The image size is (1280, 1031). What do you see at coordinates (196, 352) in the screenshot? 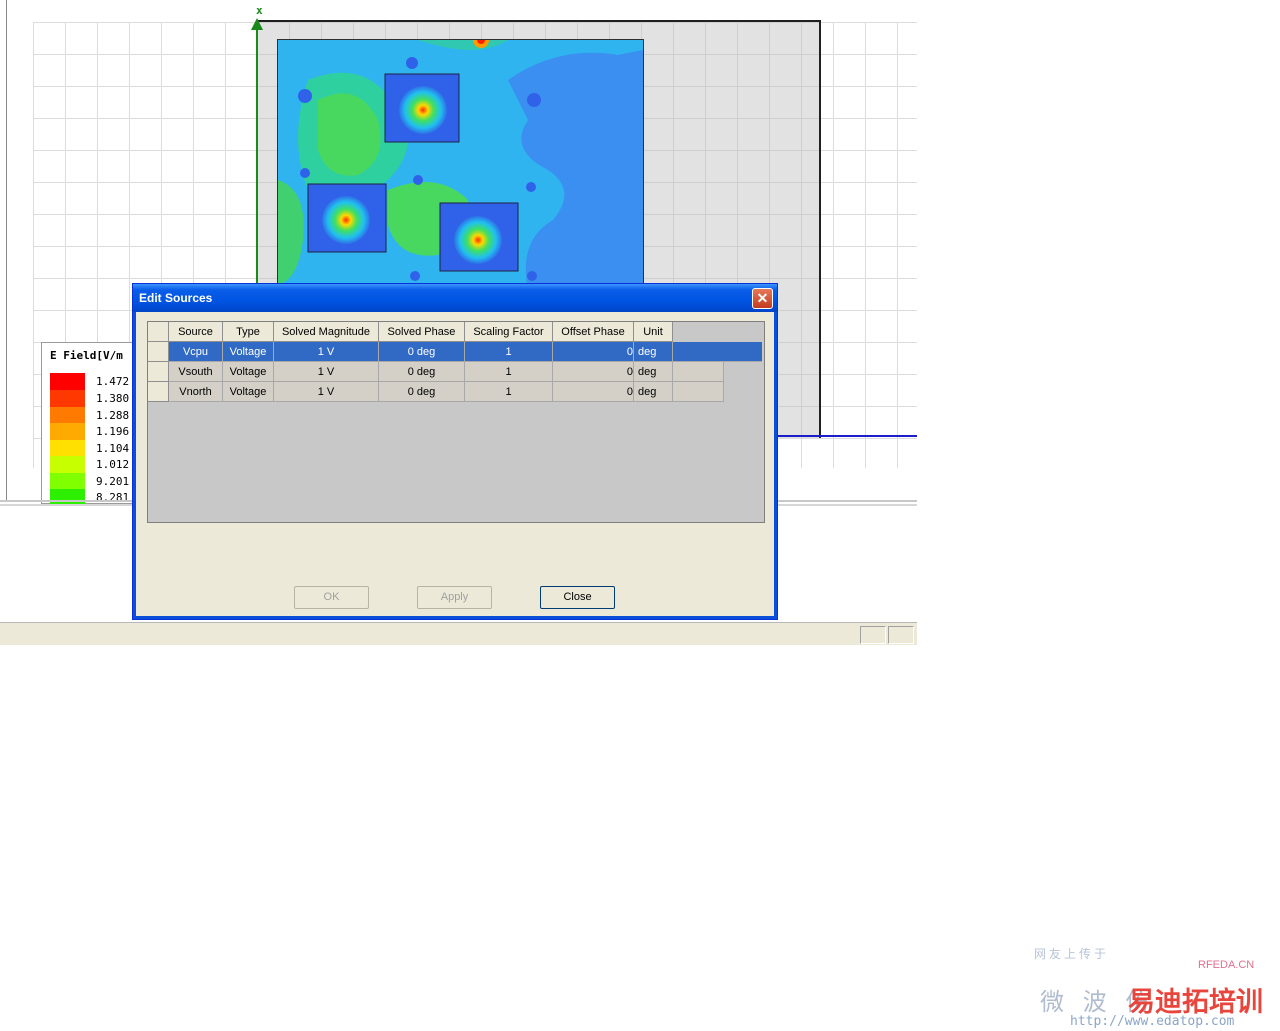
I see `cell-source: Vcpu` at bounding box center [196, 352].